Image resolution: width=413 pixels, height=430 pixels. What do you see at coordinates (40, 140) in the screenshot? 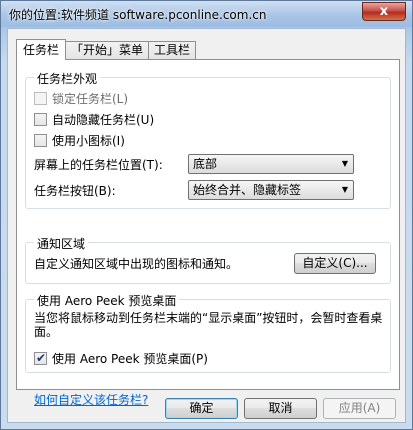
I see `small-icons-checkbox` at bounding box center [40, 140].